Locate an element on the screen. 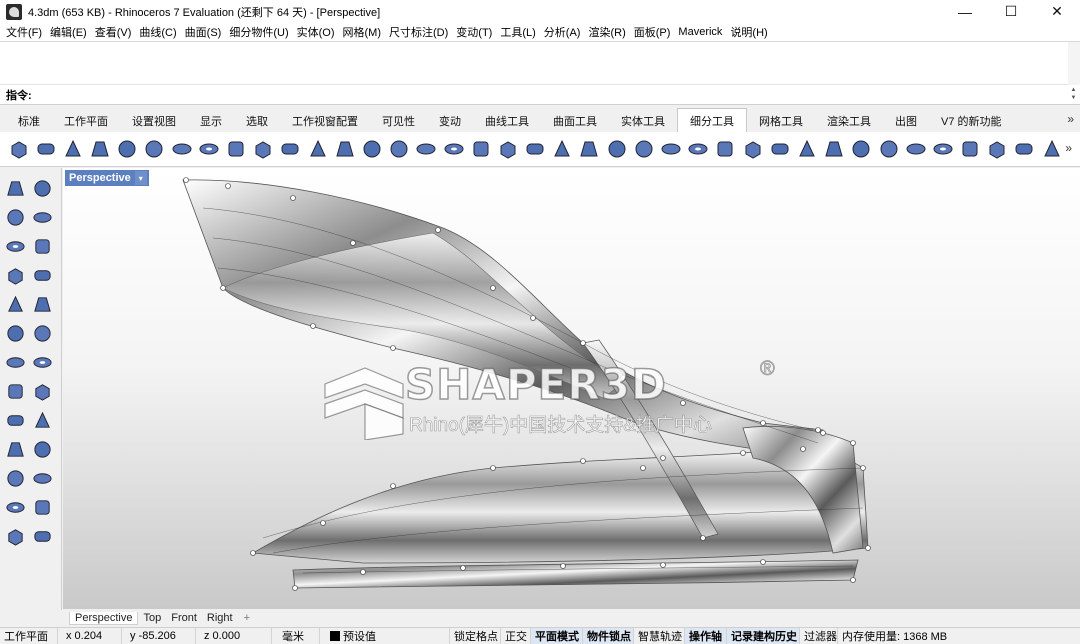 This screenshot has width=1080, height=644. viewport-tab: Front is located at coordinates (184, 618).